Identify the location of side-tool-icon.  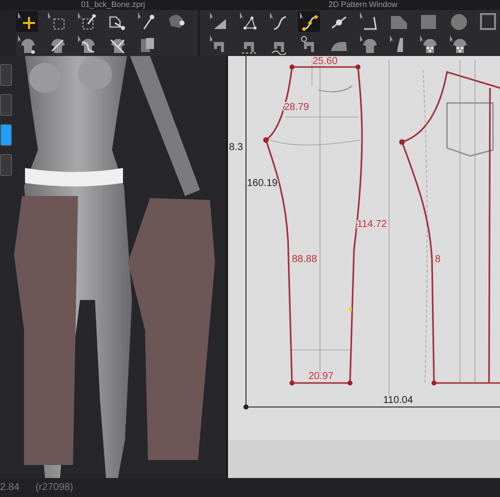
(6, 135).